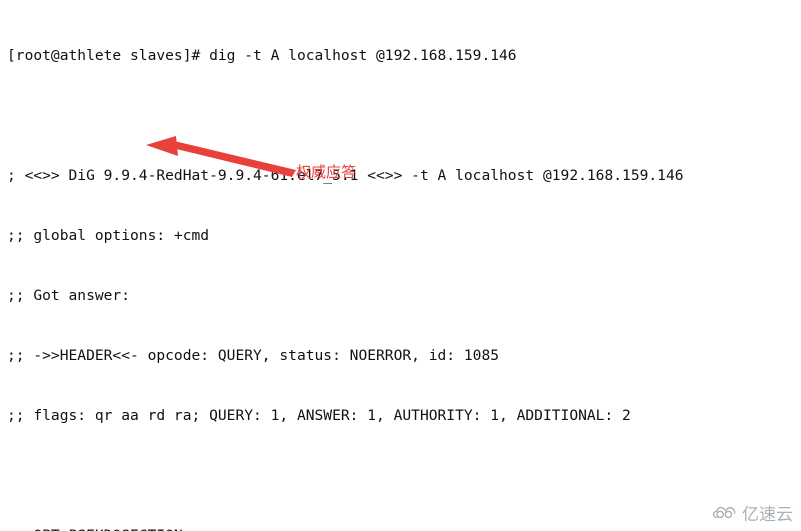  What do you see at coordinates (724, 512) in the screenshot?
I see `cloud-icon` at bounding box center [724, 512].